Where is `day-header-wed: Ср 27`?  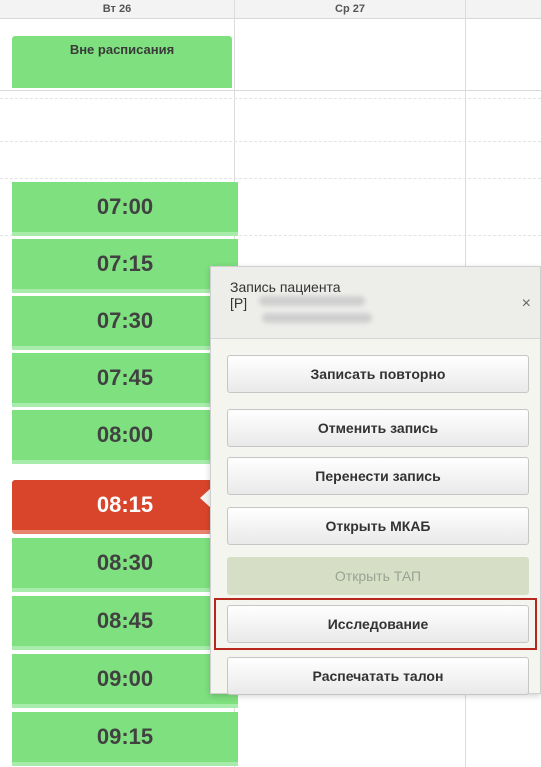
day-header-wed: Ср 27 is located at coordinates (350, 9).